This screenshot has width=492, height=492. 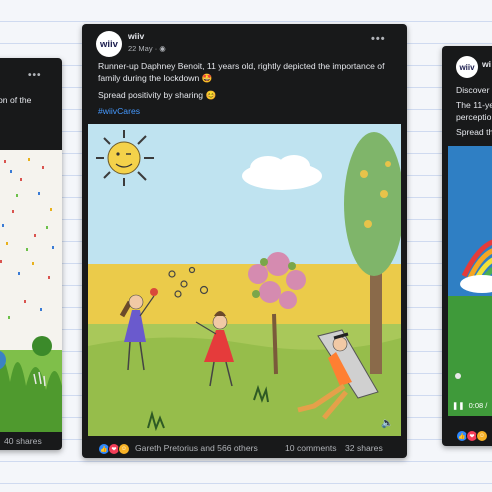 I want to click on post-text-fragment-4: Spread th, so click(x=474, y=132).